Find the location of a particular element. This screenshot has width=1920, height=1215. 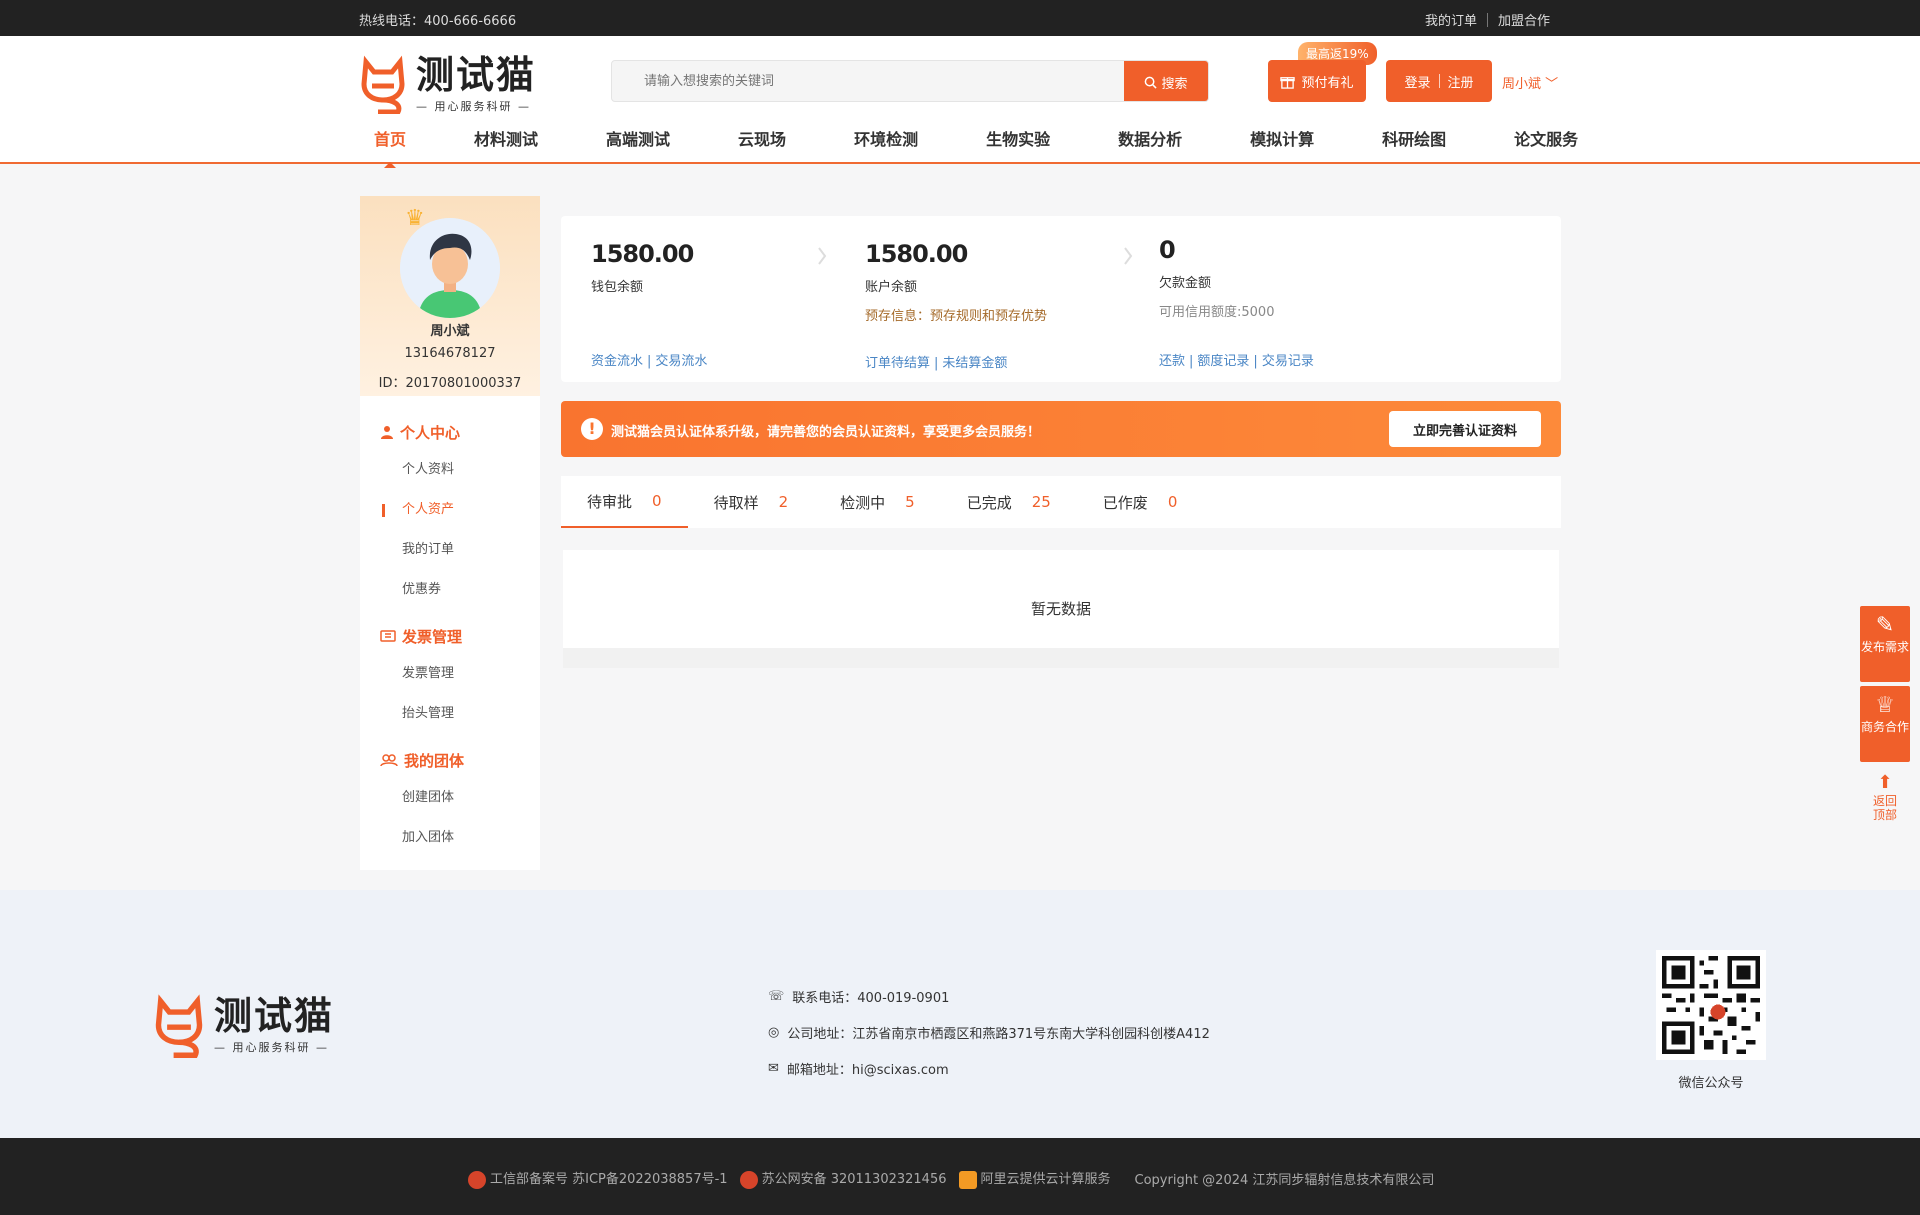

menu-item-assets: 个人资产 is located at coordinates (450, 510).